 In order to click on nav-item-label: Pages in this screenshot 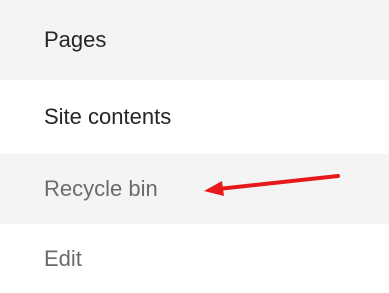, I will do `click(75, 39)`.